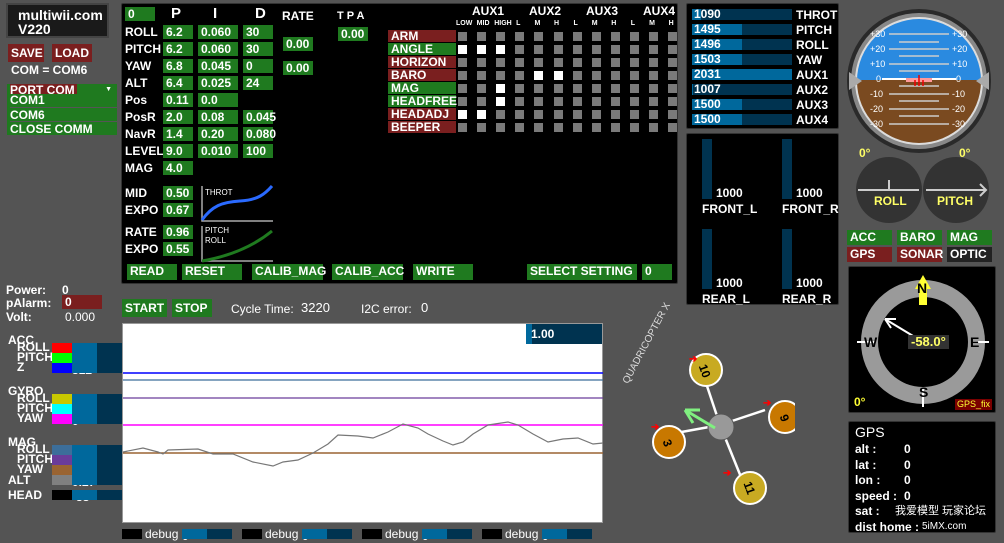 The width and height of the screenshot is (1004, 543). I want to click on pid-d-field: 0.080, so click(259, 134).